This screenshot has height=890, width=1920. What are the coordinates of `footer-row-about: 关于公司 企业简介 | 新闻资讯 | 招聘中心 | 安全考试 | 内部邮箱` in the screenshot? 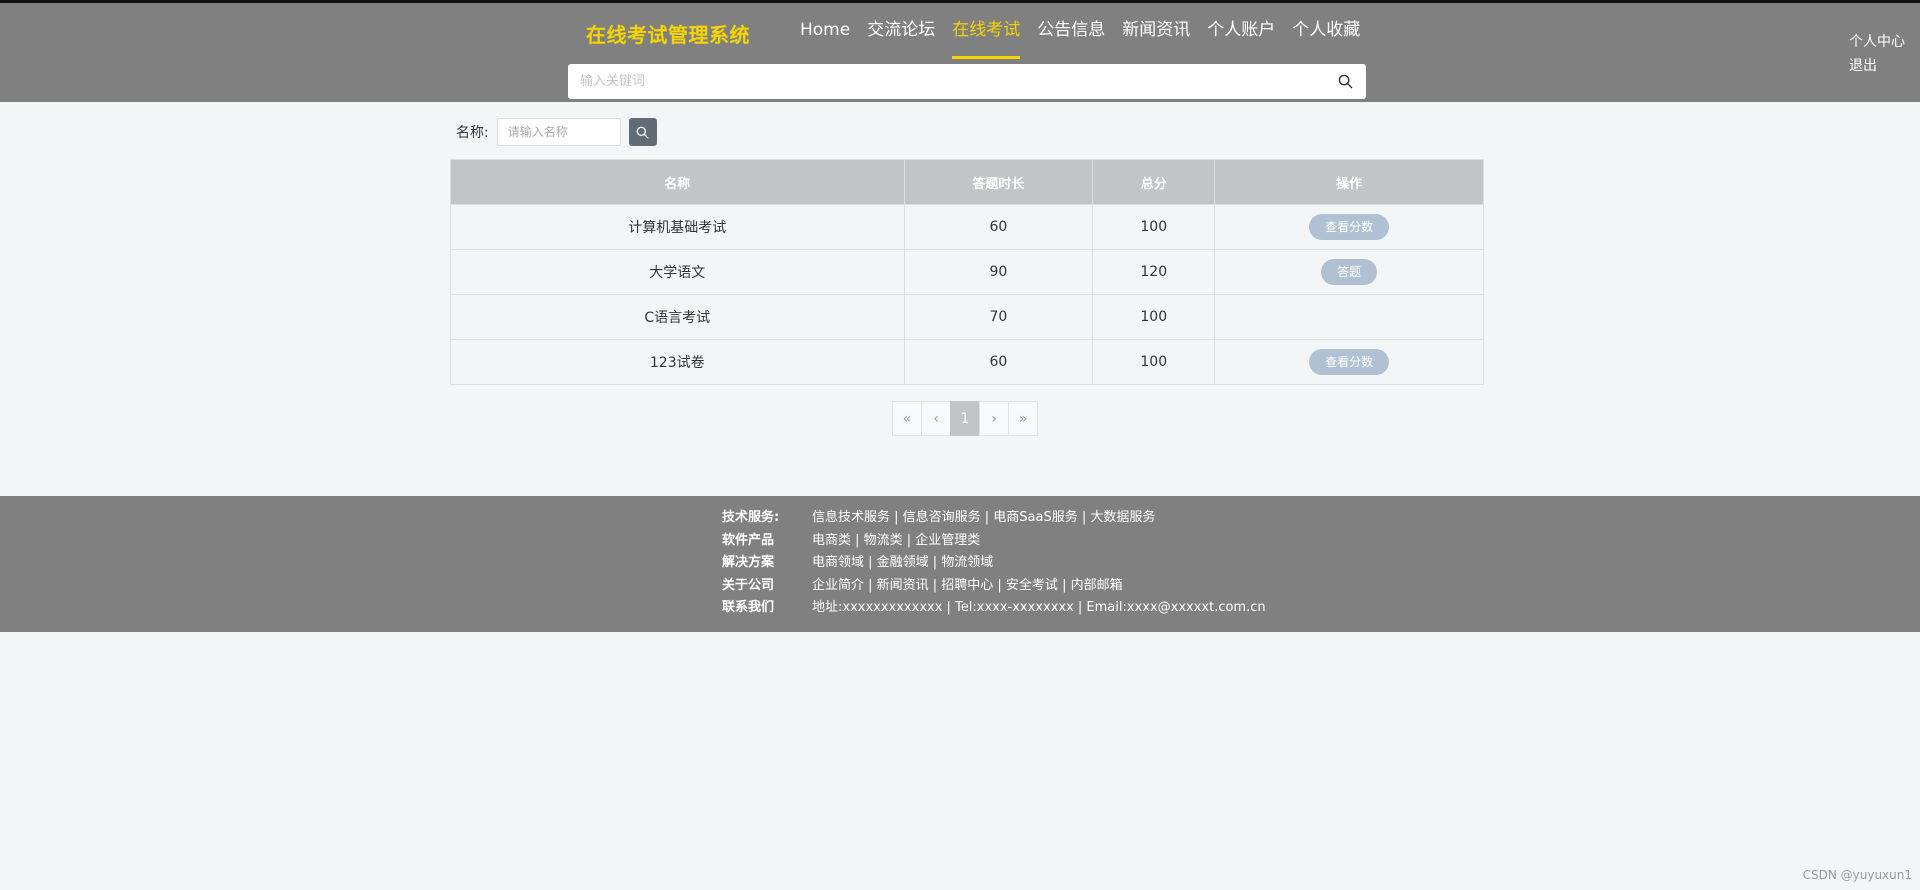 It's located at (994, 586).